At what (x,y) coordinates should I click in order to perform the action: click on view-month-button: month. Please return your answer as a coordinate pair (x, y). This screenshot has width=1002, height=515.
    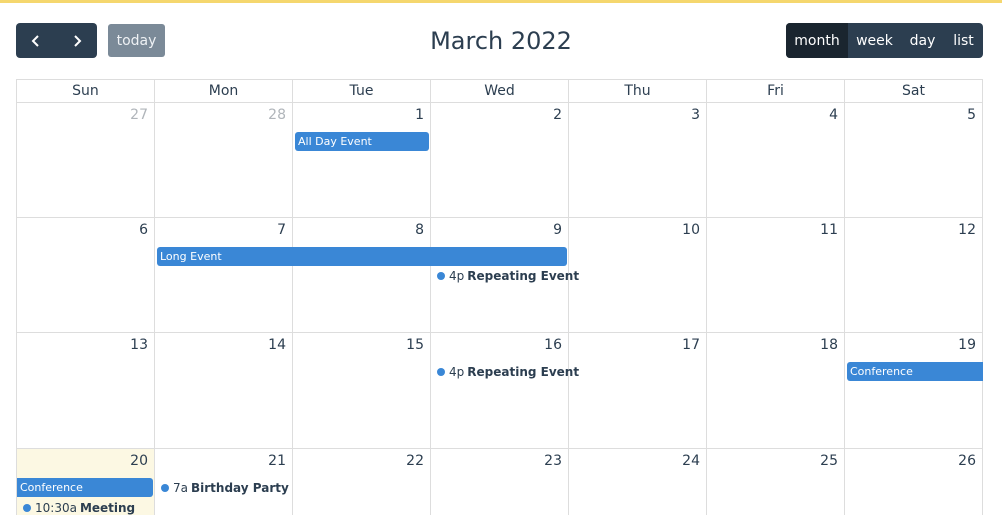
    Looking at the image, I should click on (817, 40).